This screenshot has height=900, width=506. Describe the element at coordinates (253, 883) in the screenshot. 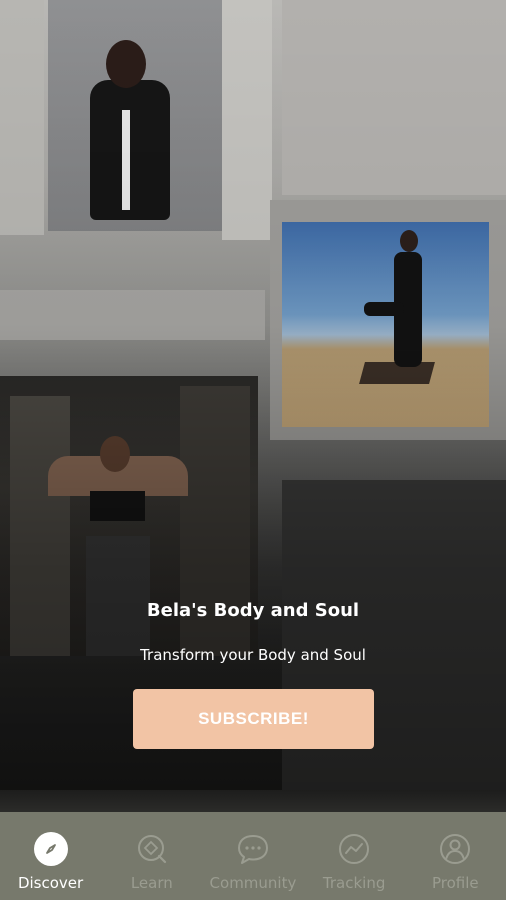

I see `tab-label: Community` at that location.